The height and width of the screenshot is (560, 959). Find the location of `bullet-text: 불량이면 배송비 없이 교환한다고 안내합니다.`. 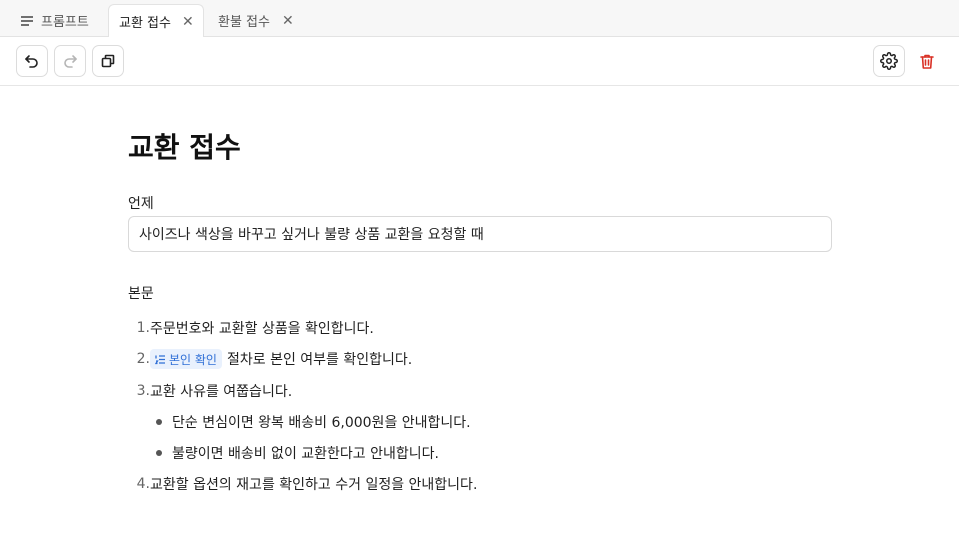

bullet-text: 불량이면 배송비 없이 교환한다고 안내합니다. is located at coordinates (305, 454).